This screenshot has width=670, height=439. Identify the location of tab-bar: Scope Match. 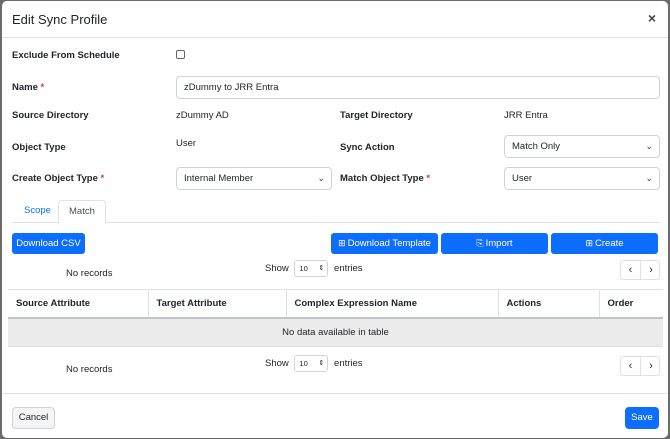
(336, 212).